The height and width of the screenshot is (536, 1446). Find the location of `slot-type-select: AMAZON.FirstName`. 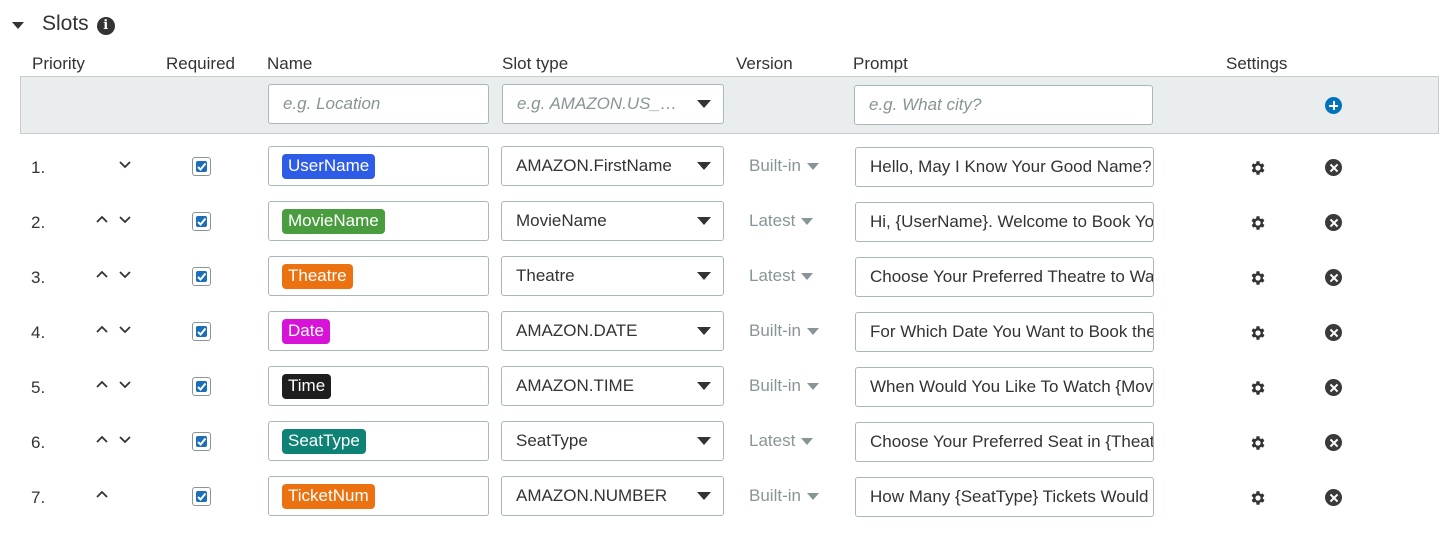

slot-type-select: AMAZON.FirstName is located at coordinates (612, 166).